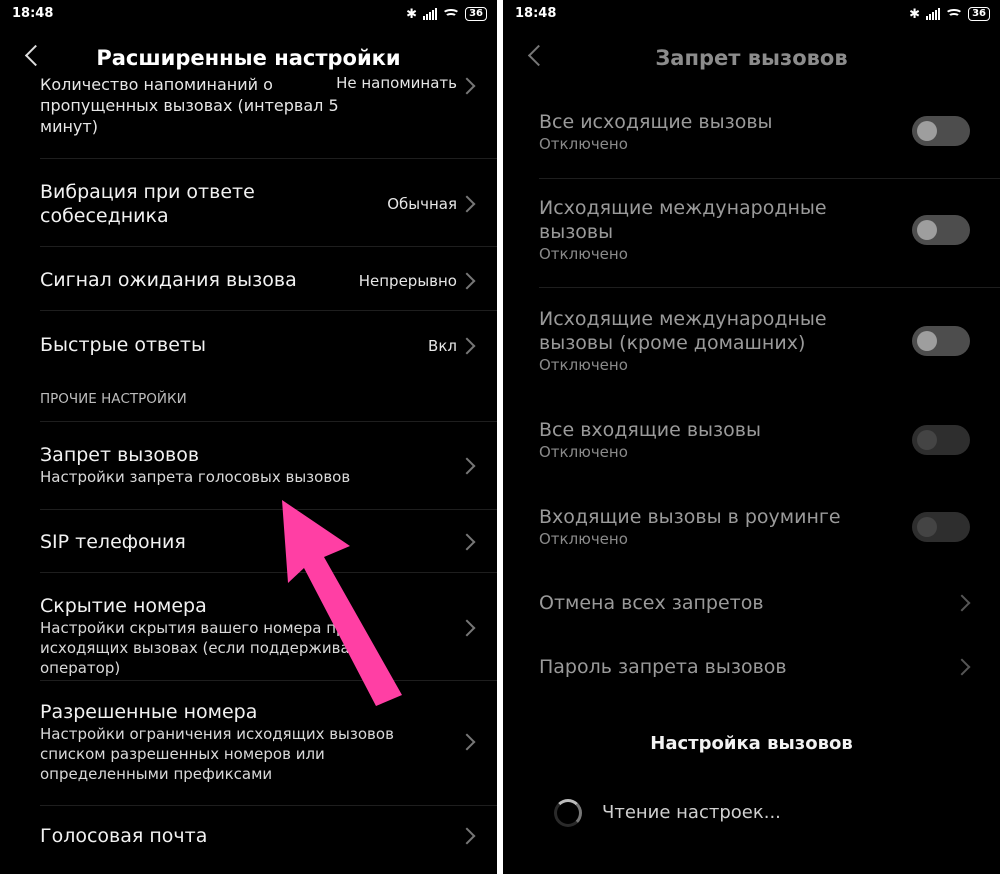 The height and width of the screenshot is (874, 1000). Describe the element at coordinates (342, 603) in the screenshot. I see `annotation-arrow` at that location.